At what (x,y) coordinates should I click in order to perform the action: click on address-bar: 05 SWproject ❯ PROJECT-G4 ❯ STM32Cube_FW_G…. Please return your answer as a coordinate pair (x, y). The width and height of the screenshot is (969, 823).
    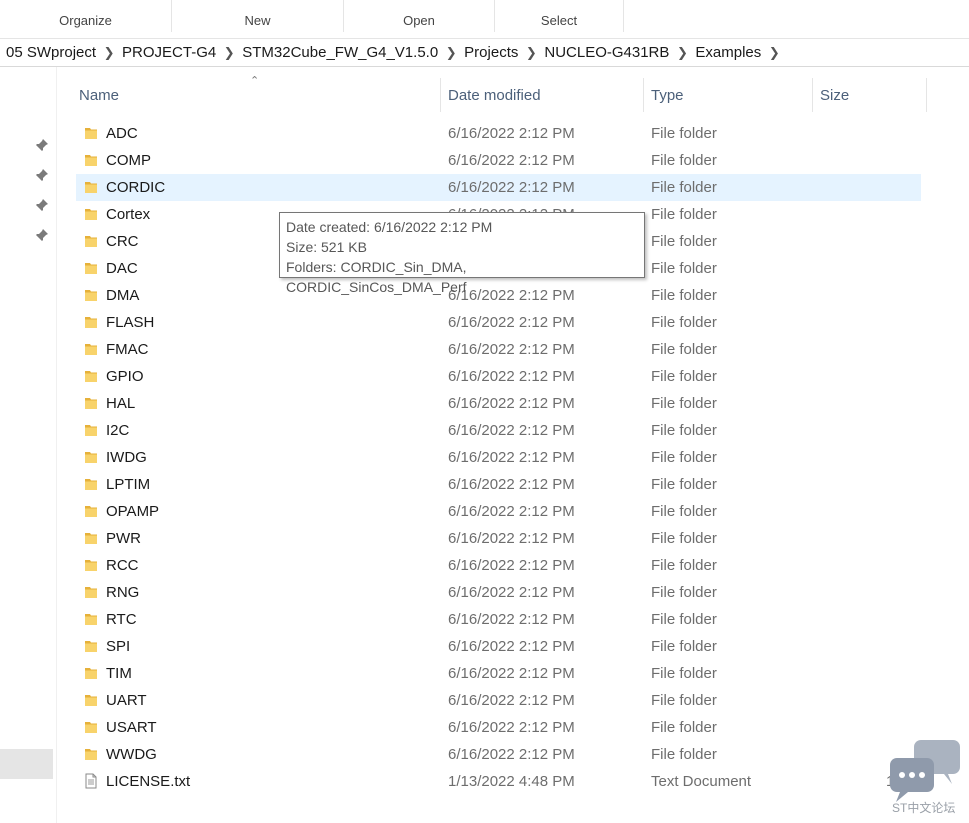
    Looking at the image, I should click on (484, 52).